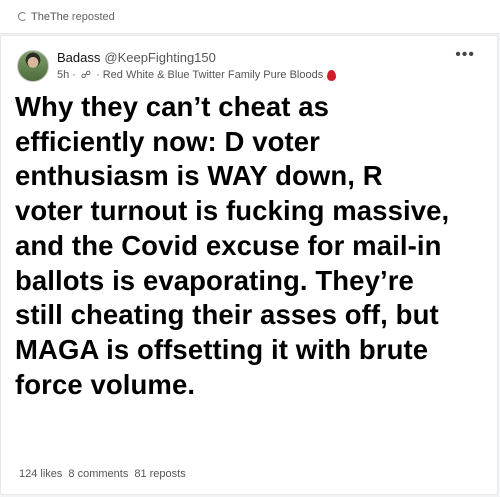 This screenshot has height=497, width=500. Describe the element at coordinates (228, 245) in the screenshot. I see `post-text-line: and the Covid excuse for mail-in` at that location.